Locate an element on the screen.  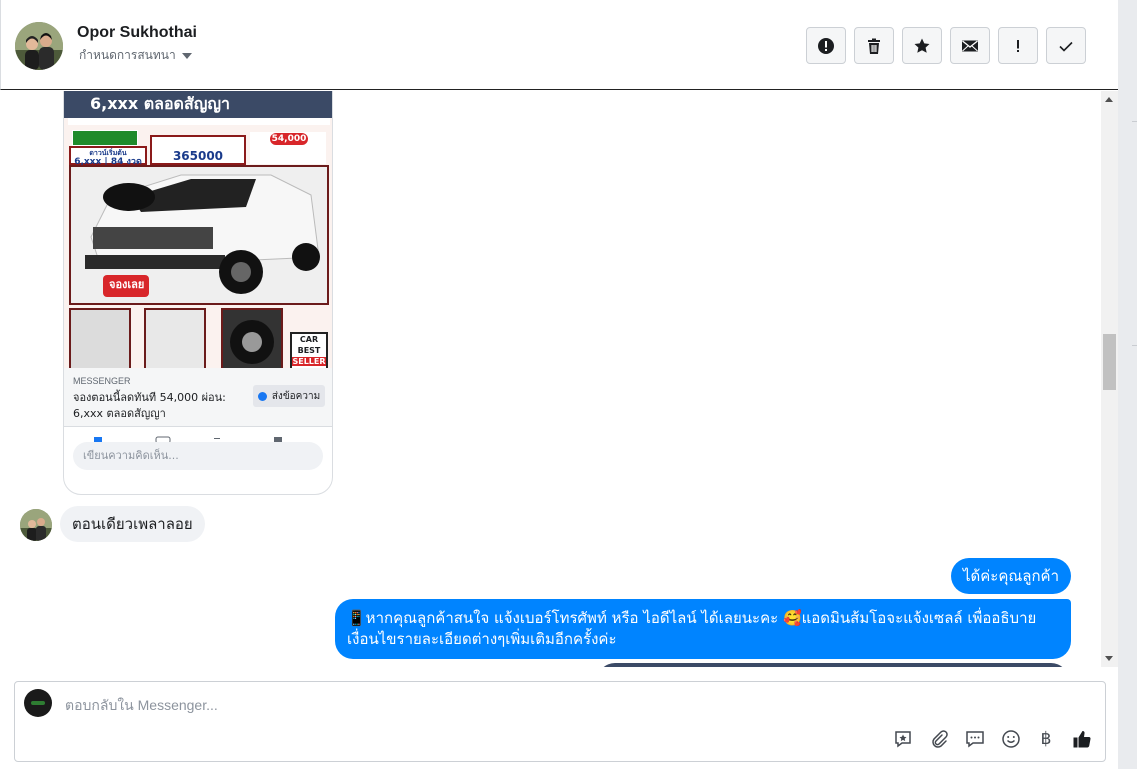
mark-done-button is located at coordinates (1066, 45).